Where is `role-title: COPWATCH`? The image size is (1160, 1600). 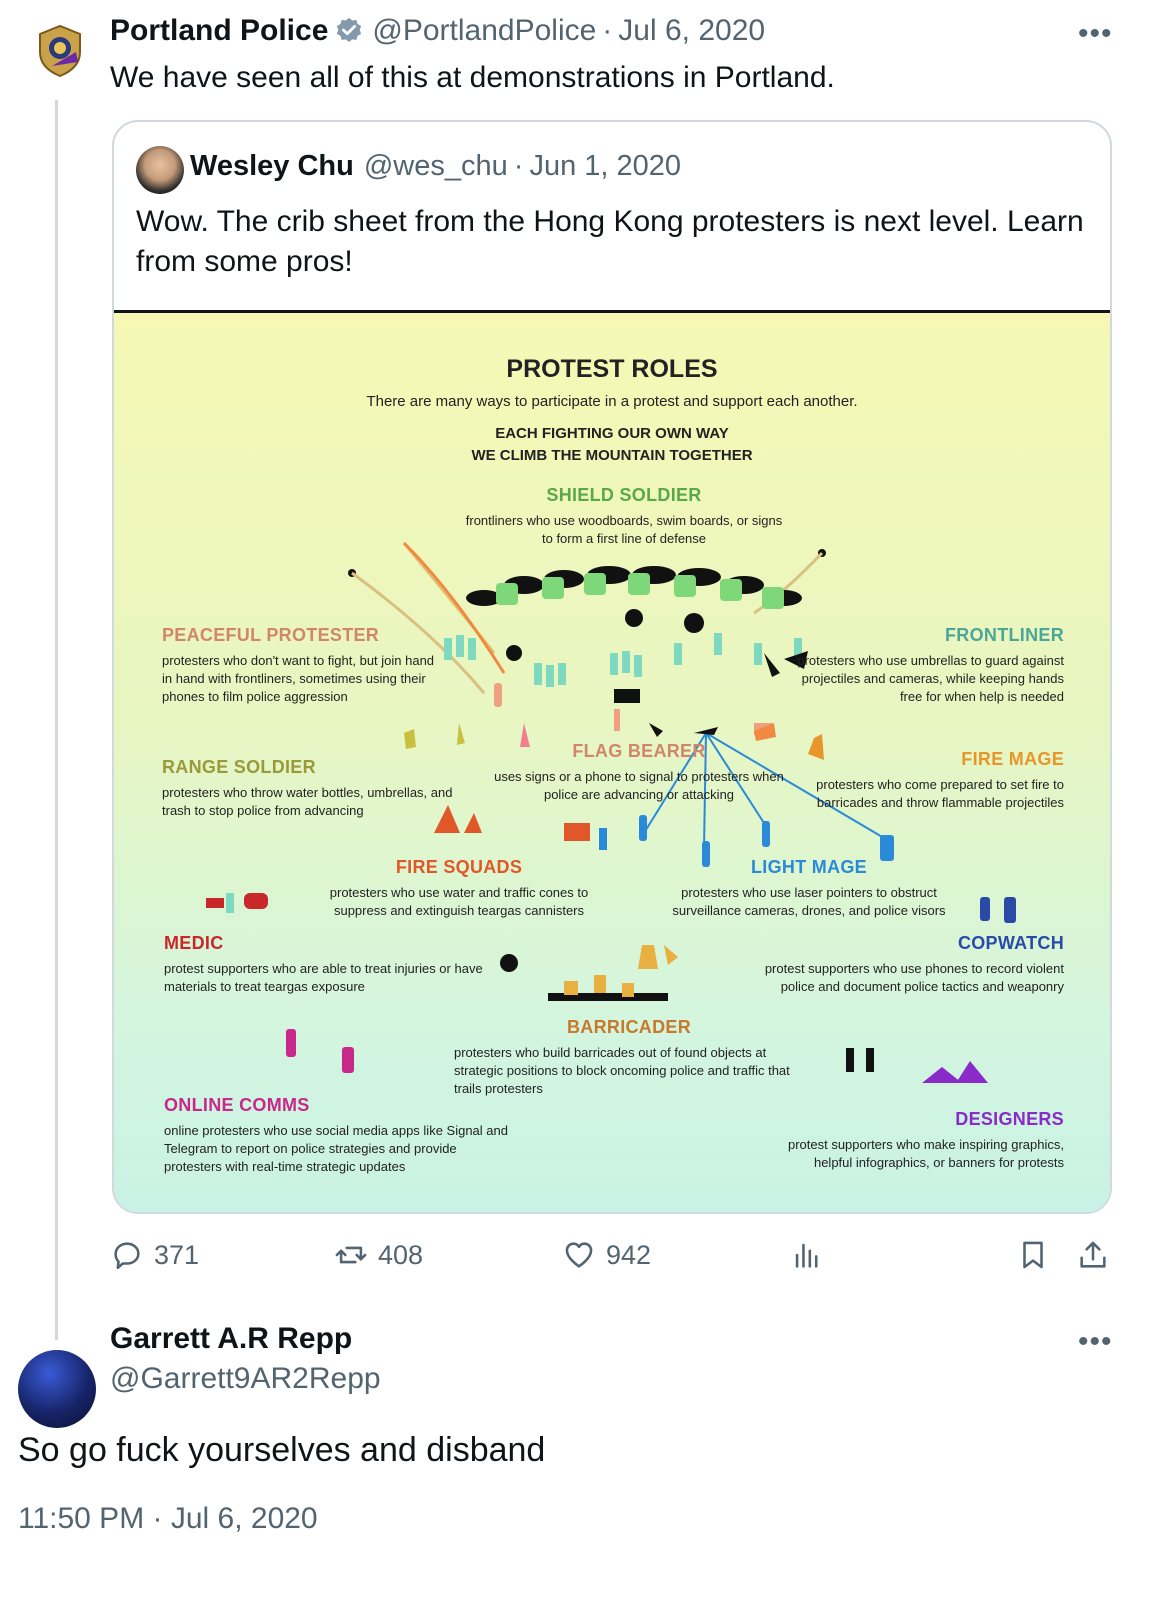 role-title: COPWATCH is located at coordinates (1010, 943).